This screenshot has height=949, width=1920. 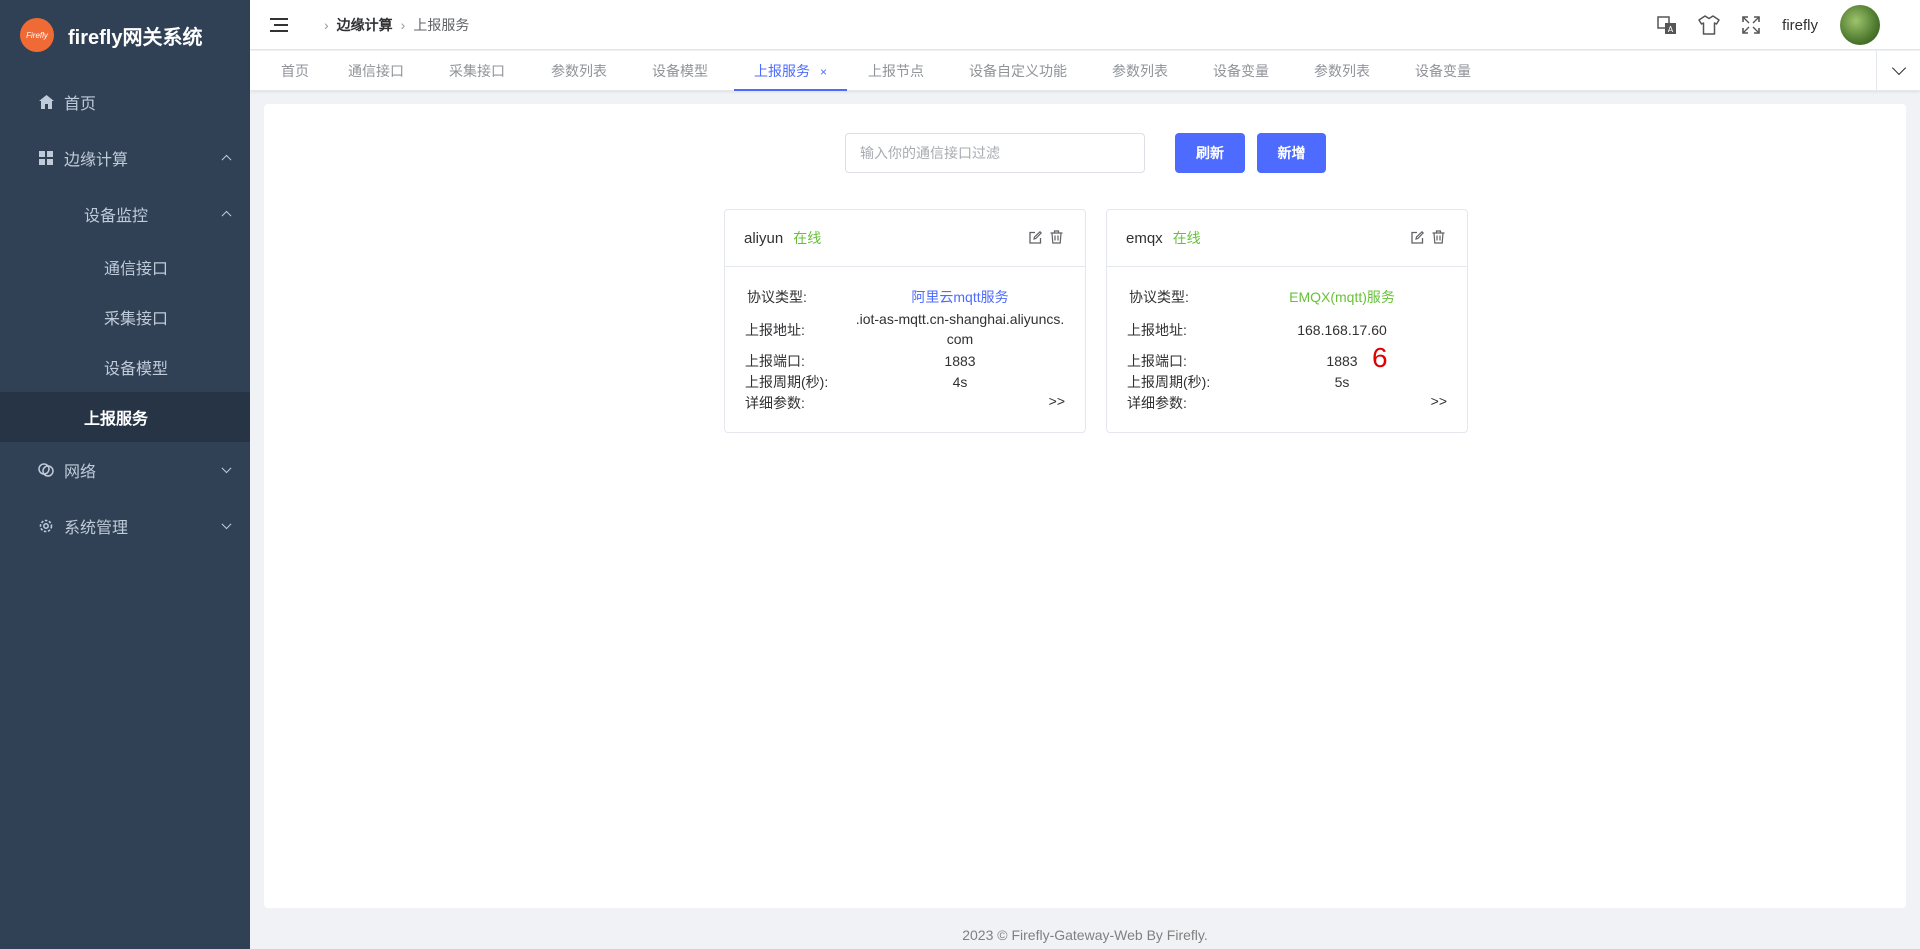 I want to click on protocol-value: EMQX(mqtt)服务, so click(x=1342, y=297).